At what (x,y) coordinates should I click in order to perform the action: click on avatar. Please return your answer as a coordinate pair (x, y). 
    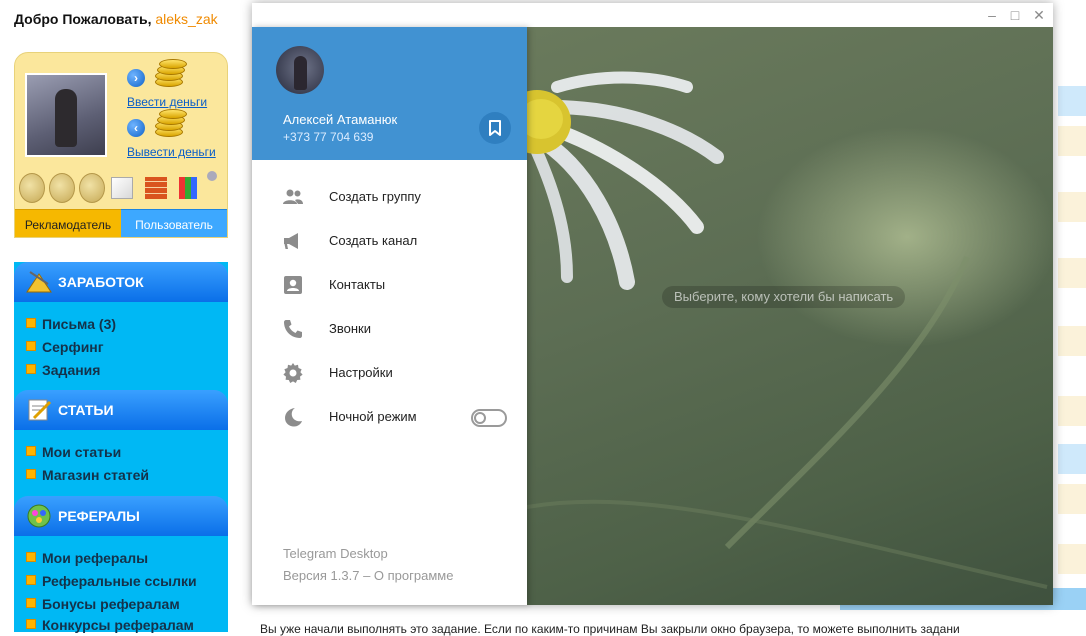
    Looking at the image, I should click on (300, 70).